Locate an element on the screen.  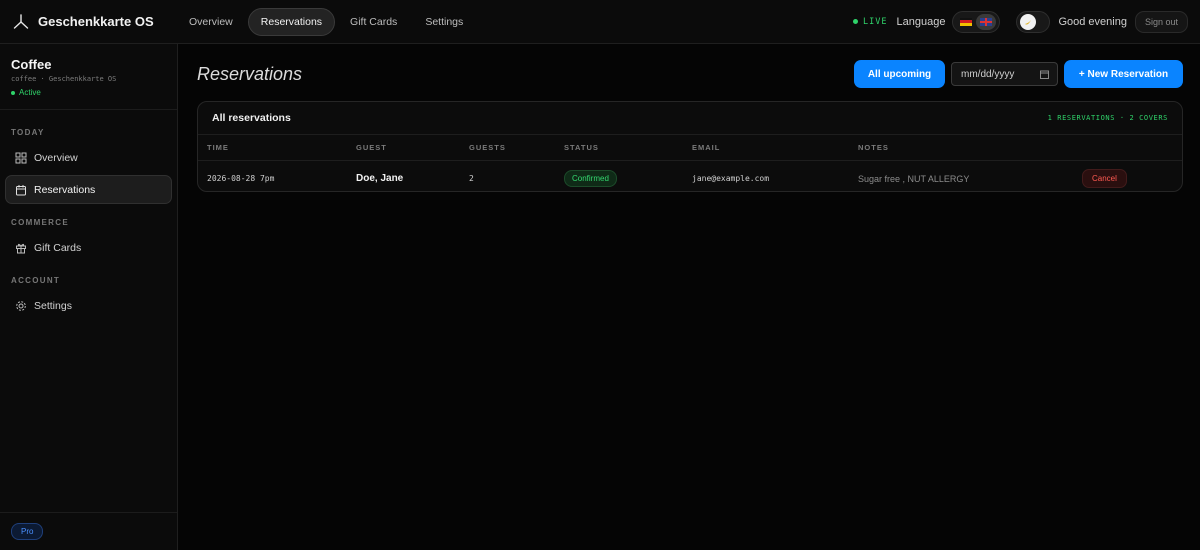
language-label: Language is located at coordinates (921, 21).